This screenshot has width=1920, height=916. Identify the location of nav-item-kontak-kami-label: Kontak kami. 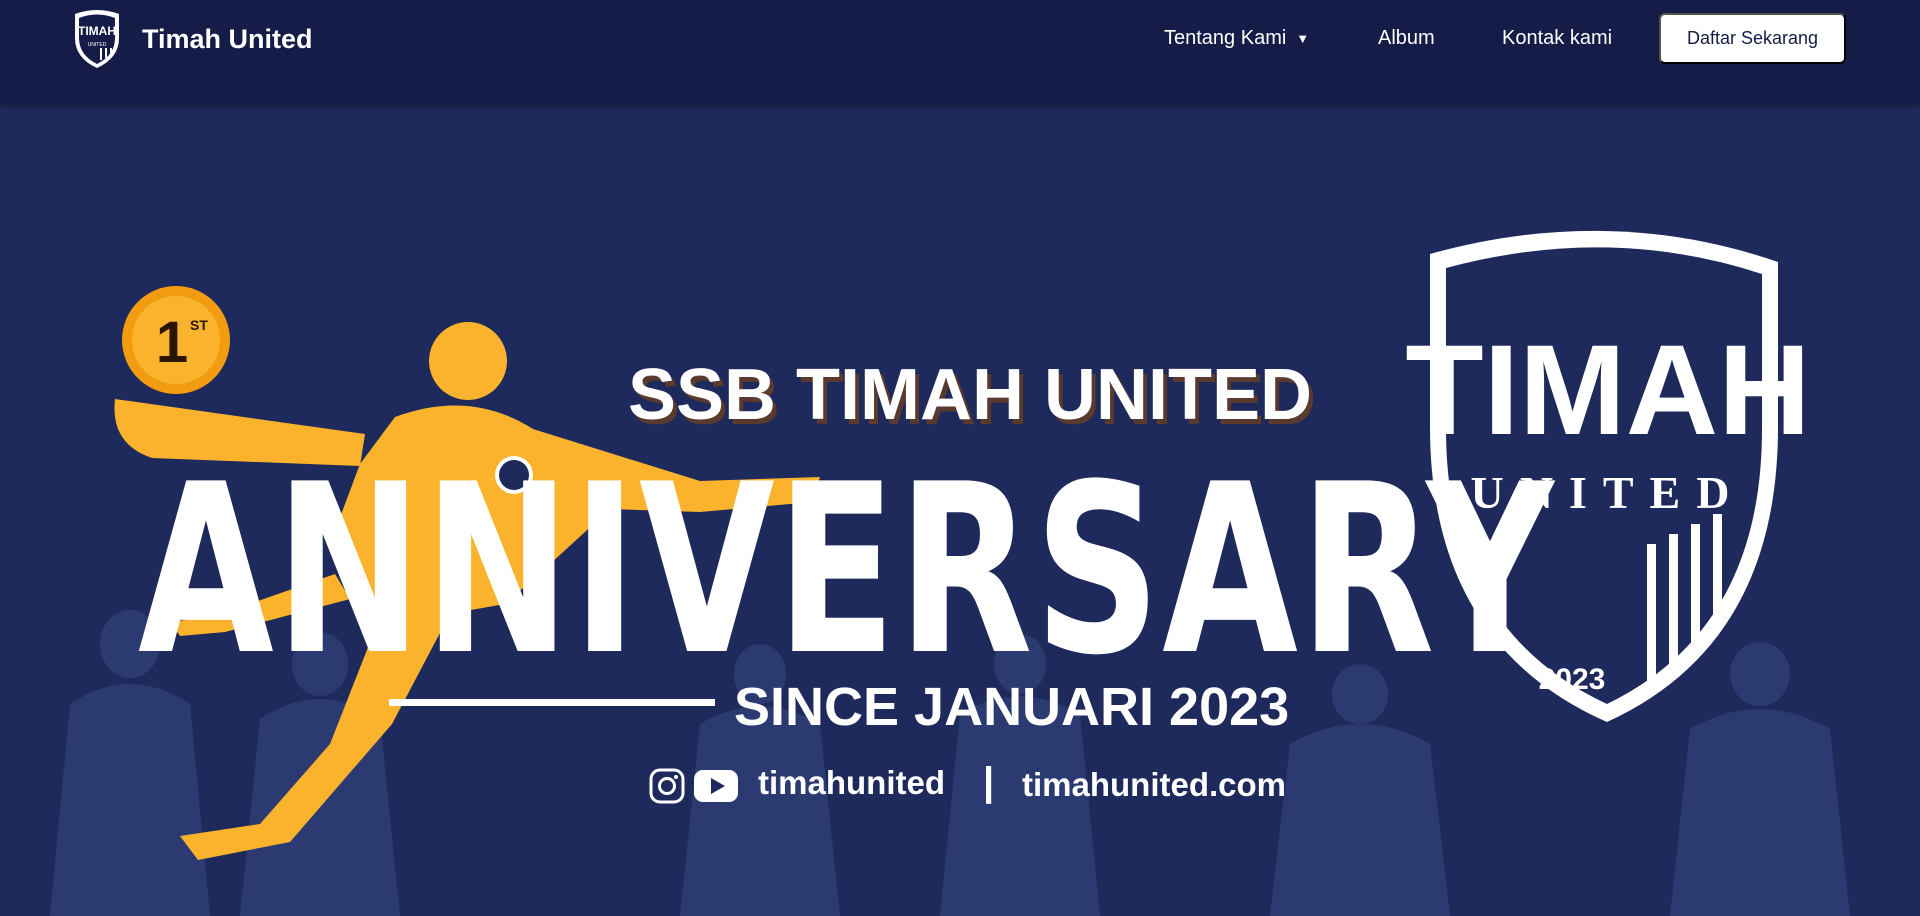
(1557, 37).